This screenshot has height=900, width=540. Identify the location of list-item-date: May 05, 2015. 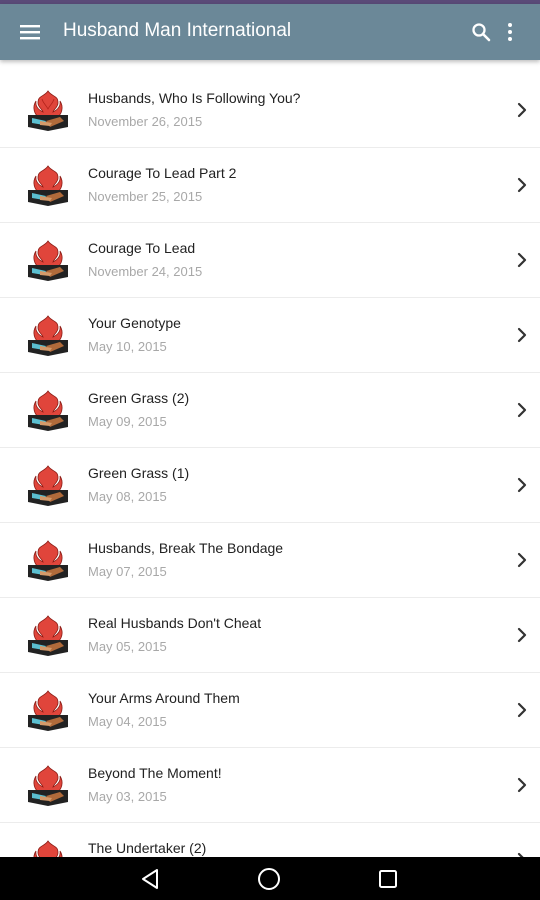
(127, 646).